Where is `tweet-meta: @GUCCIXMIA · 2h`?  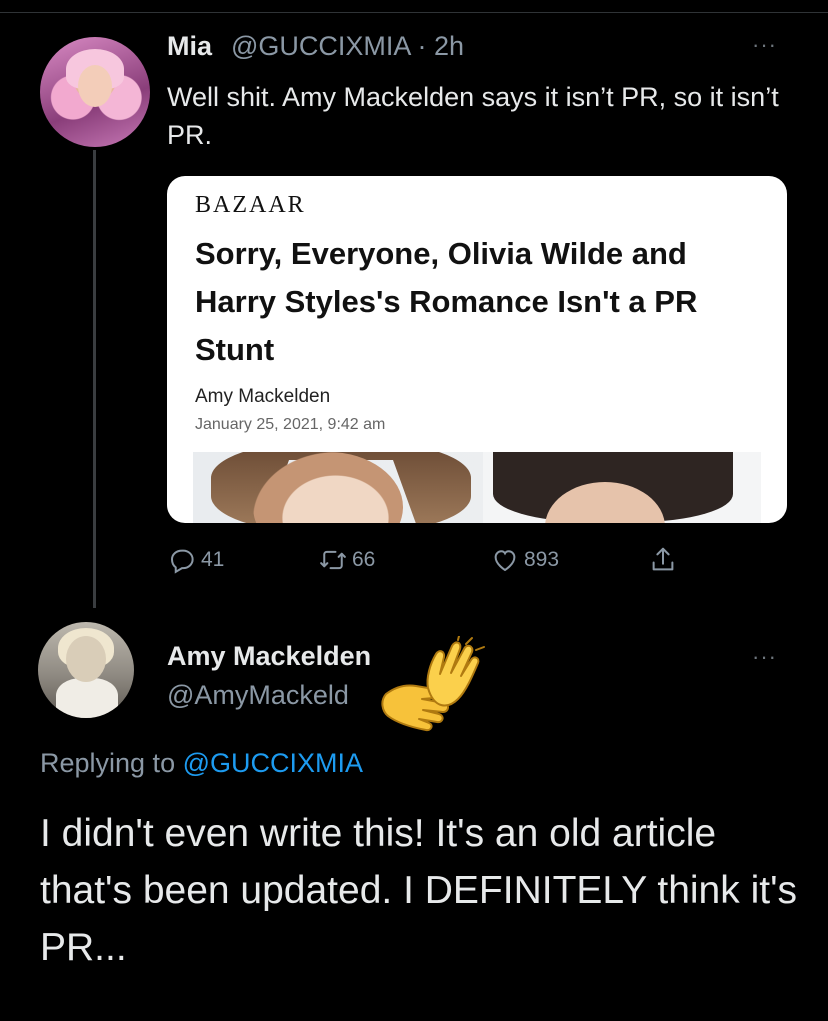 tweet-meta: @GUCCIXMIA · 2h is located at coordinates (347, 46).